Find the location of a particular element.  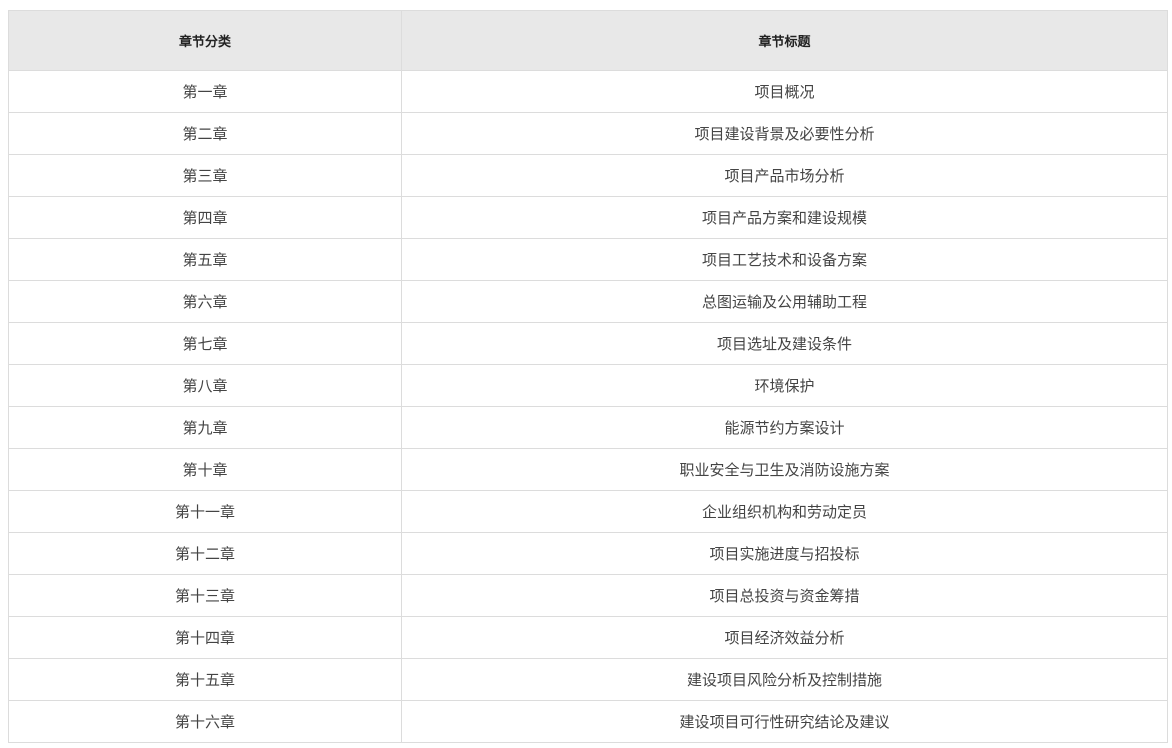

chapter-category-cell: 第十五章 is located at coordinates (205, 679).